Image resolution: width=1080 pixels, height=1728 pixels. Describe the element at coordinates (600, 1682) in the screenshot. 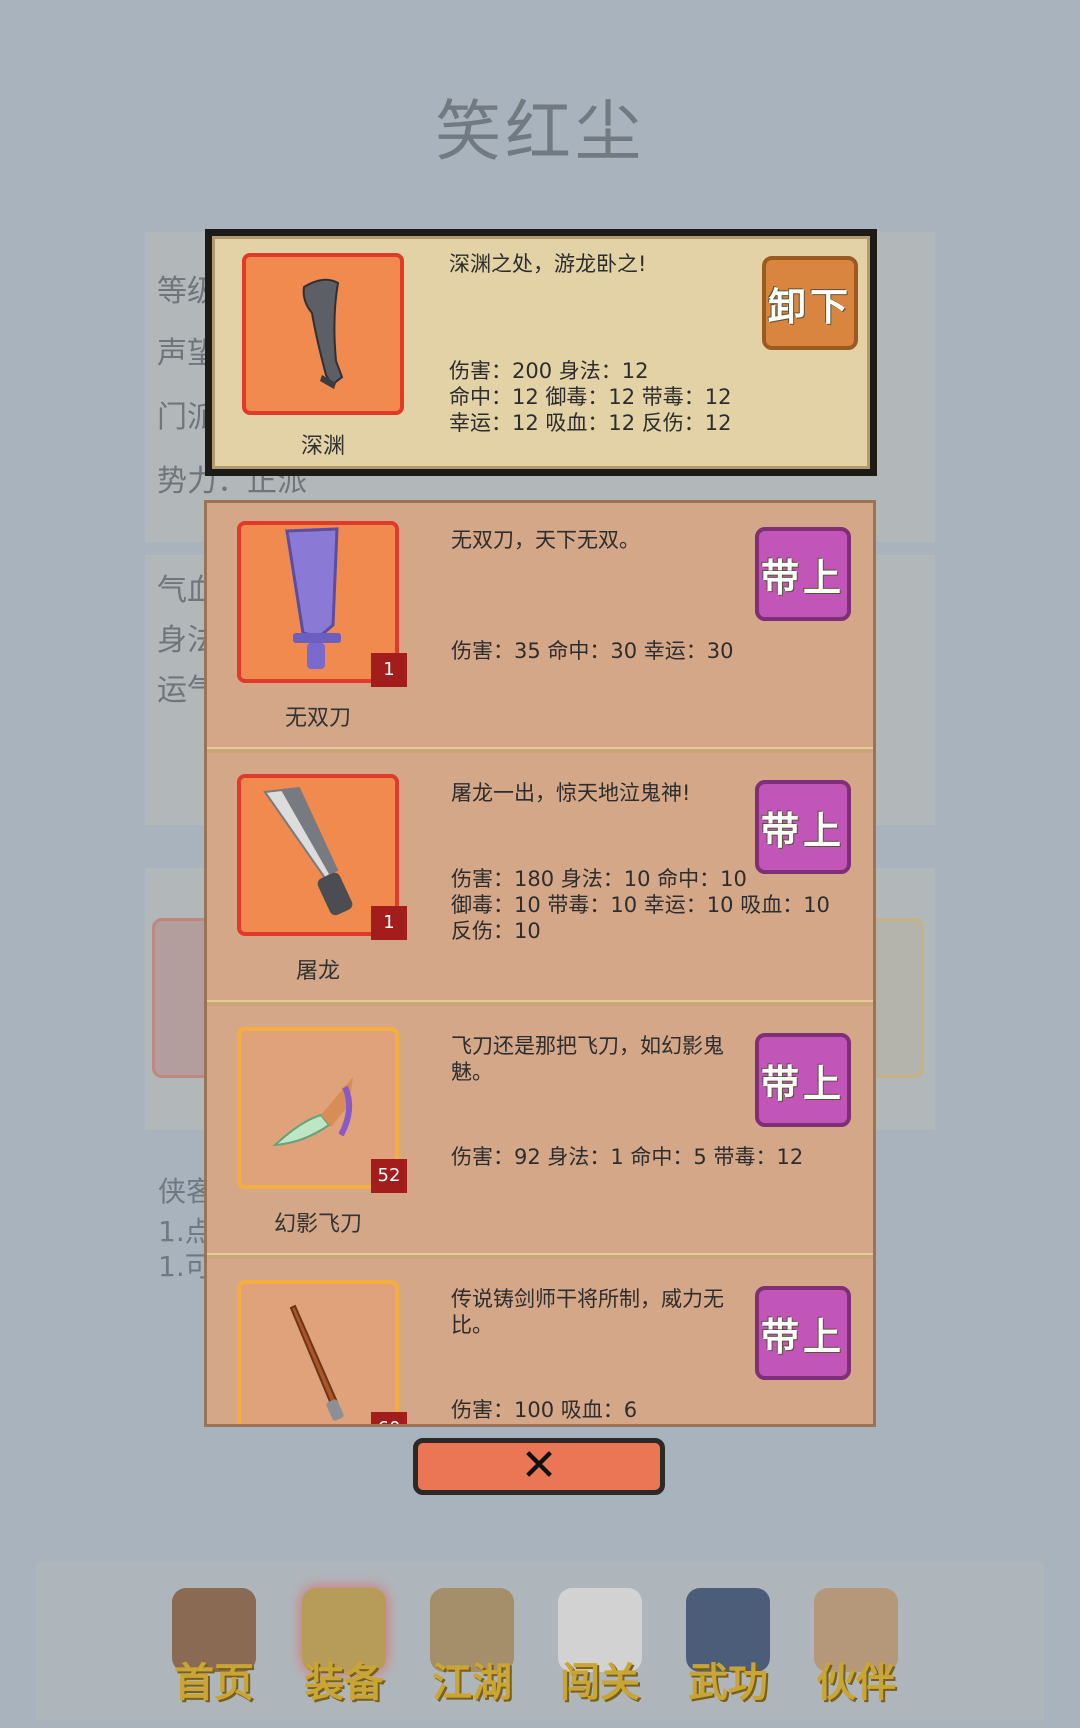

I see `nav-label: 闯关` at that location.